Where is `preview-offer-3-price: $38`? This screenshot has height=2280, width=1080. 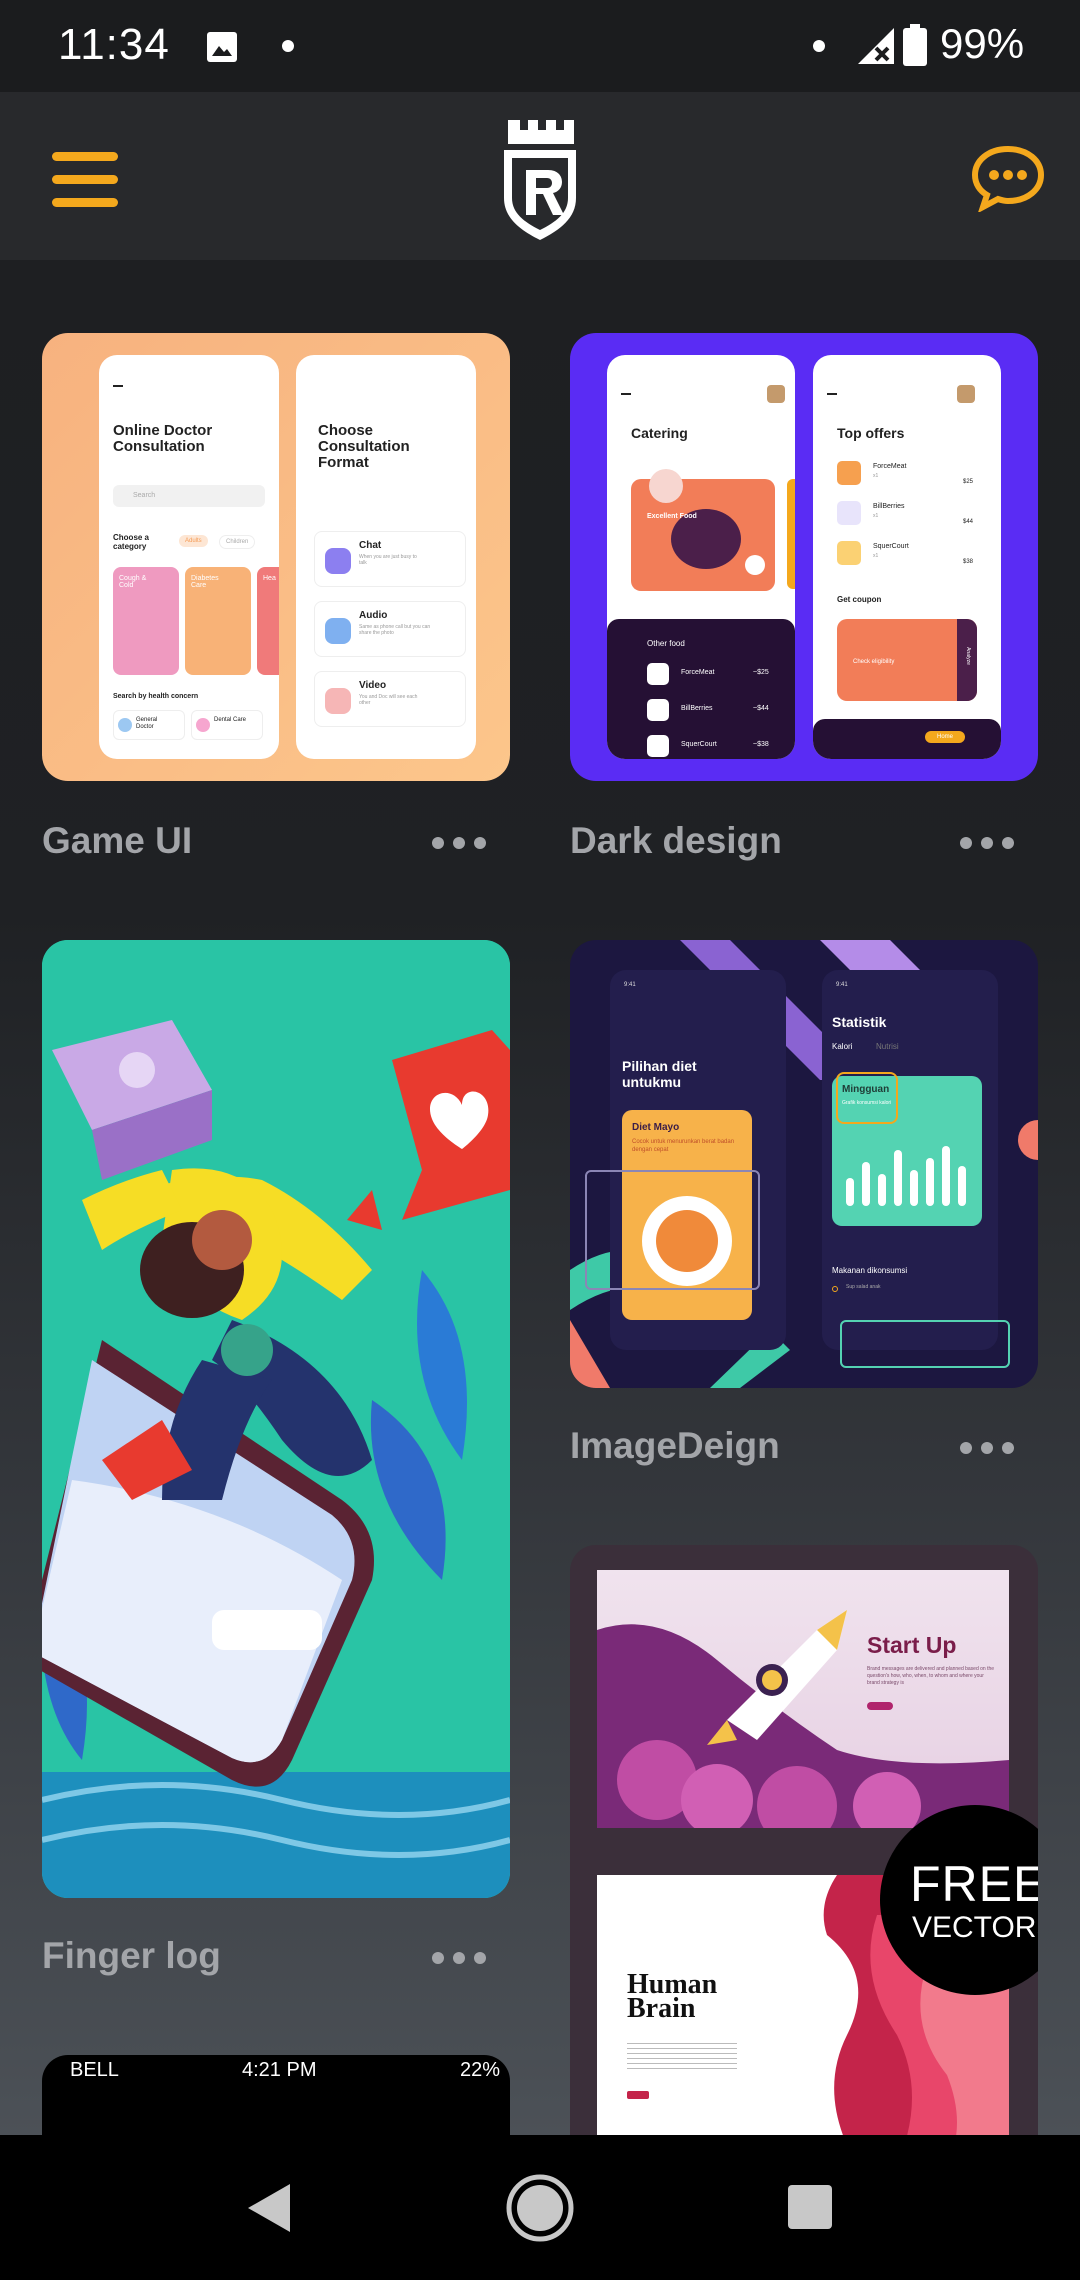 preview-offer-3-price: $38 is located at coordinates (968, 562).